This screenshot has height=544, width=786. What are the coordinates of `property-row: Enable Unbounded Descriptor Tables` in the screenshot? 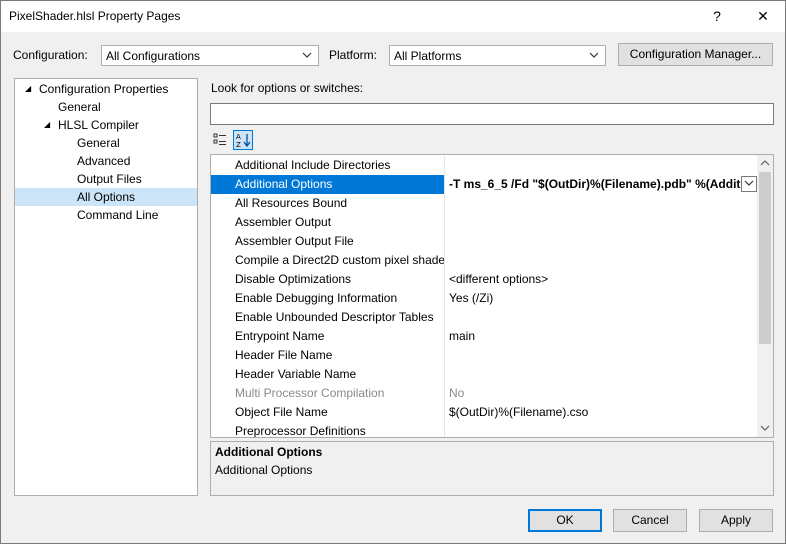 It's located at (484, 317).